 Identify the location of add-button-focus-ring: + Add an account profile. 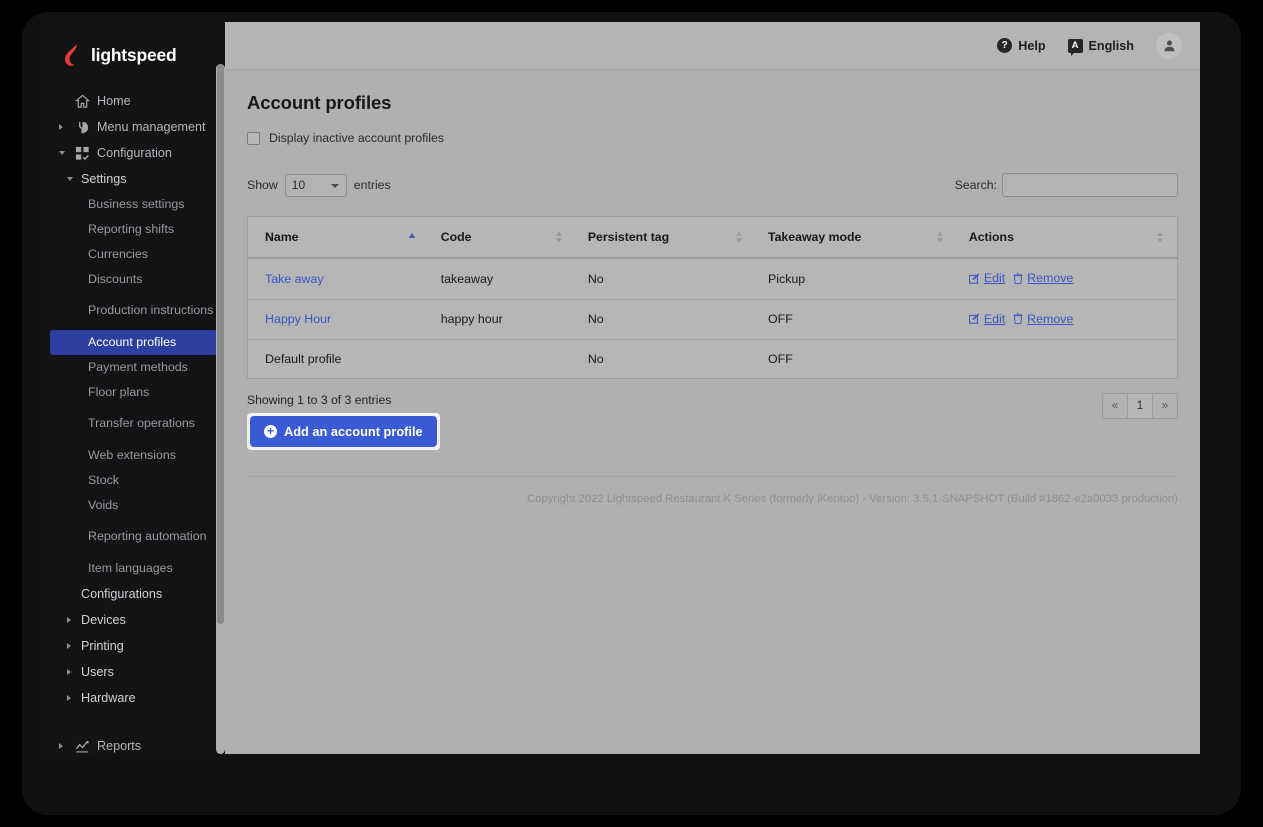
(343, 431).